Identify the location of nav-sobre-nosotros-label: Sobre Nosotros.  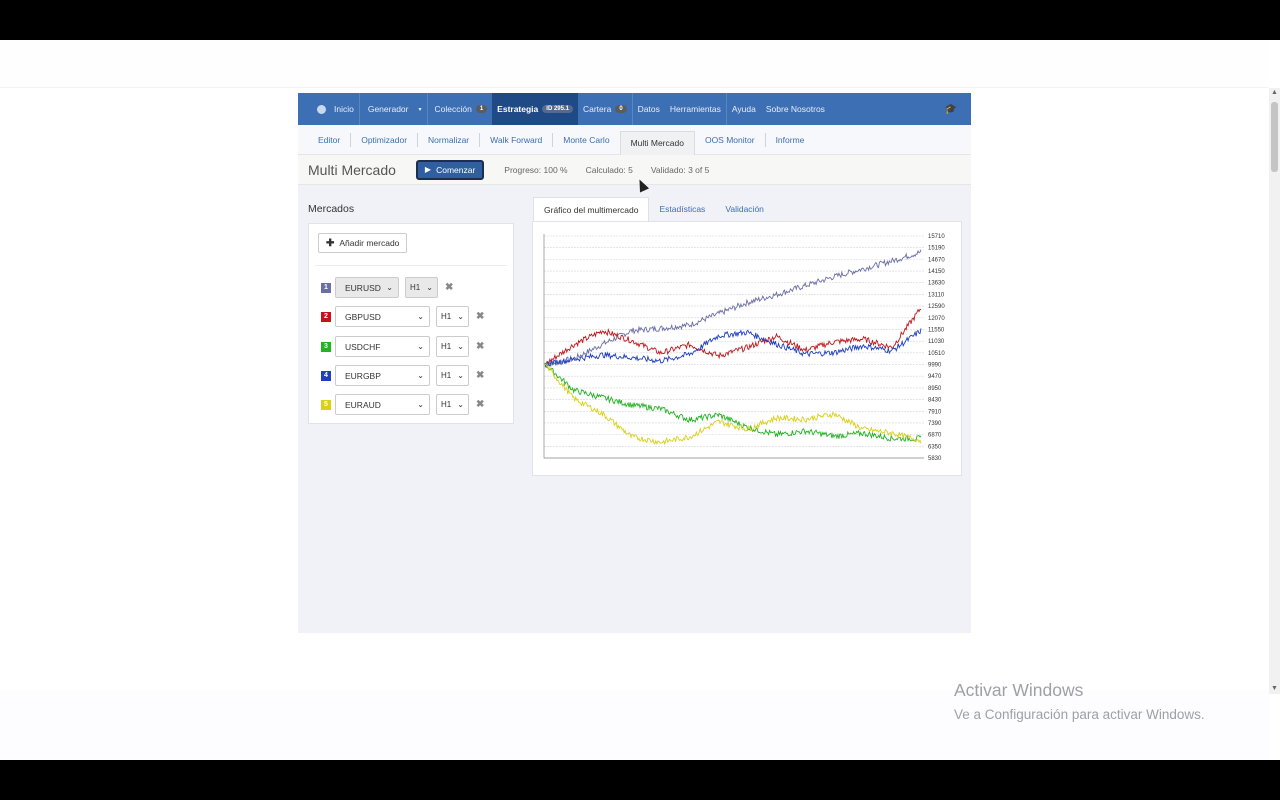
(795, 109).